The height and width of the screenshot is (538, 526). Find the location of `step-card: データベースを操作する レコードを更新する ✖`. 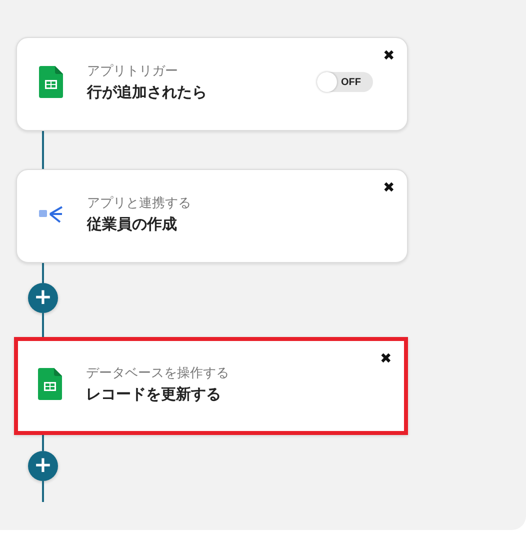

step-card: データベースを操作する レコードを更新する ✖ is located at coordinates (211, 386).